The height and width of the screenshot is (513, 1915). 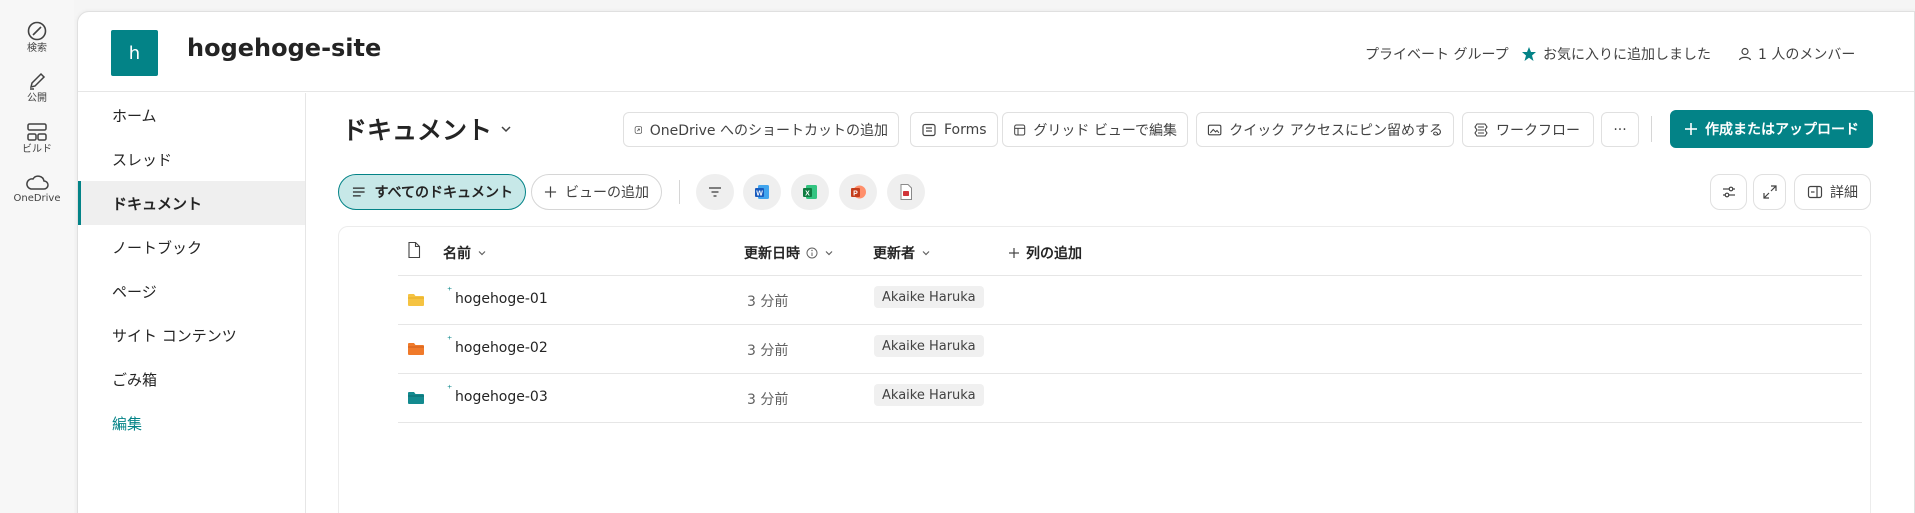 What do you see at coordinates (902, 253) in the screenshot?
I see `column-modified-by-header: 更新者` at bounding box center [902, 253].